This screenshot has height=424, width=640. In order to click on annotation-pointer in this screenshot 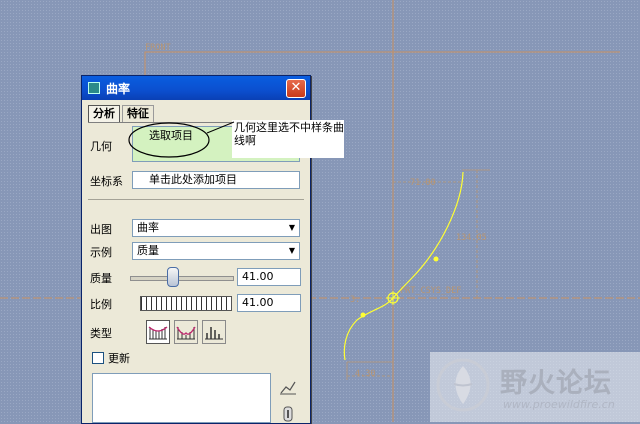, I will do `click(220, 127)`.